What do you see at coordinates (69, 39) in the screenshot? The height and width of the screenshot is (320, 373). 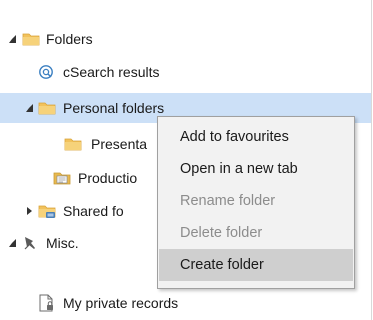 I see `tree-item-label: Folders` at bounding box center [69, 39].